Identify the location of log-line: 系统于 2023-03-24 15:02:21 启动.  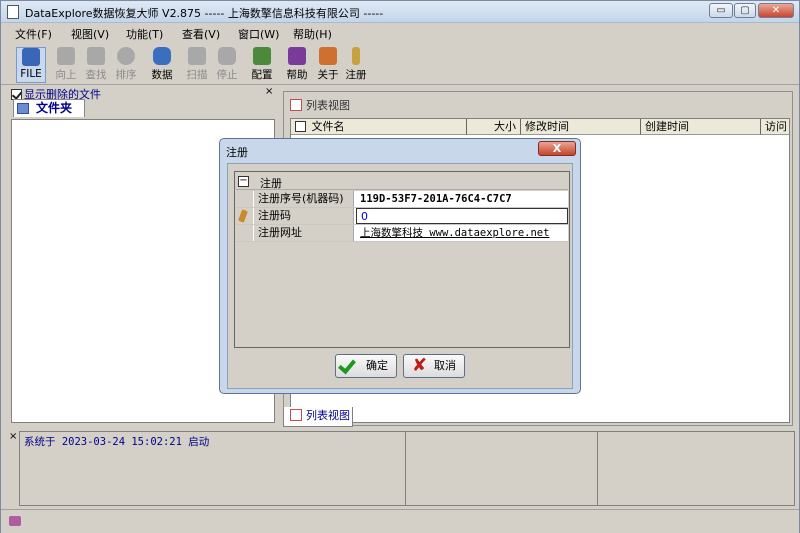
(117, 442).